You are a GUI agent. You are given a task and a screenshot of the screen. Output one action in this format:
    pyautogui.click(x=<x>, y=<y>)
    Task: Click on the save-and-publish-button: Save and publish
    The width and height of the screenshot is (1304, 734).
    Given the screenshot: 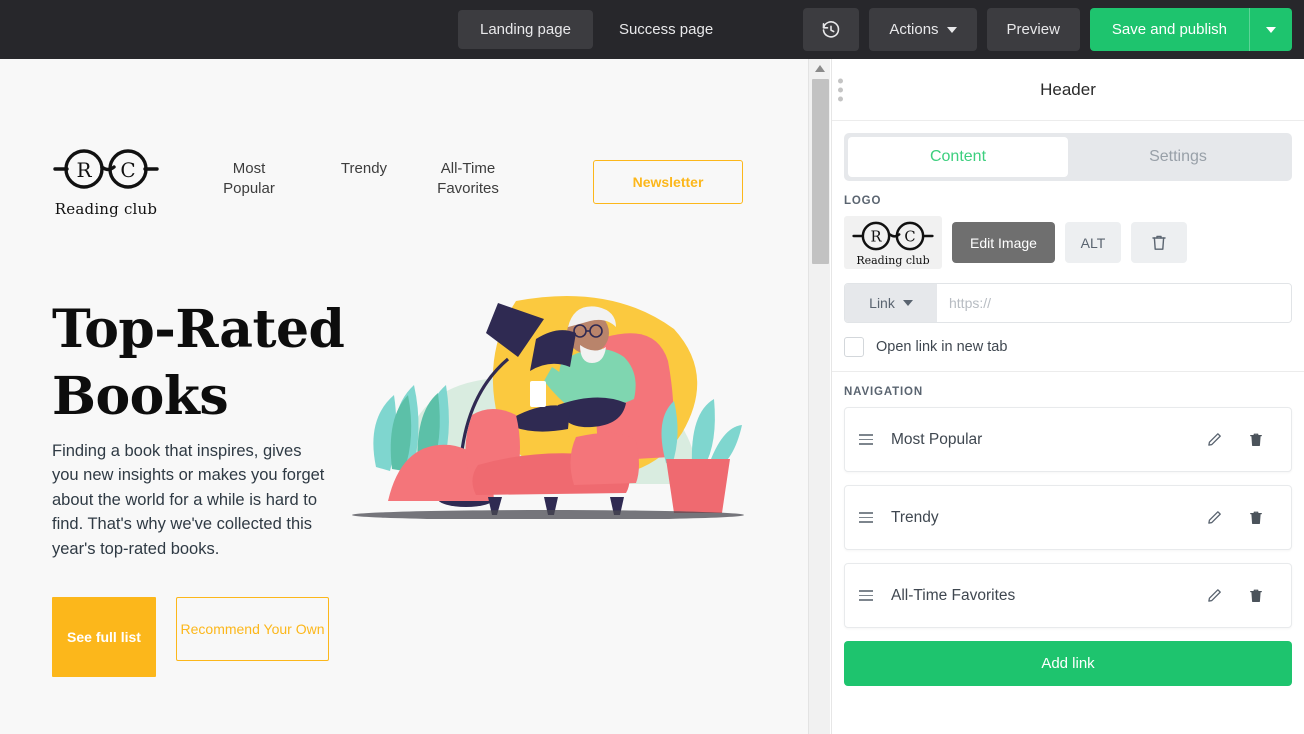 What is the action you would take?
    pyautogui.click(x=1169, y=29)
    